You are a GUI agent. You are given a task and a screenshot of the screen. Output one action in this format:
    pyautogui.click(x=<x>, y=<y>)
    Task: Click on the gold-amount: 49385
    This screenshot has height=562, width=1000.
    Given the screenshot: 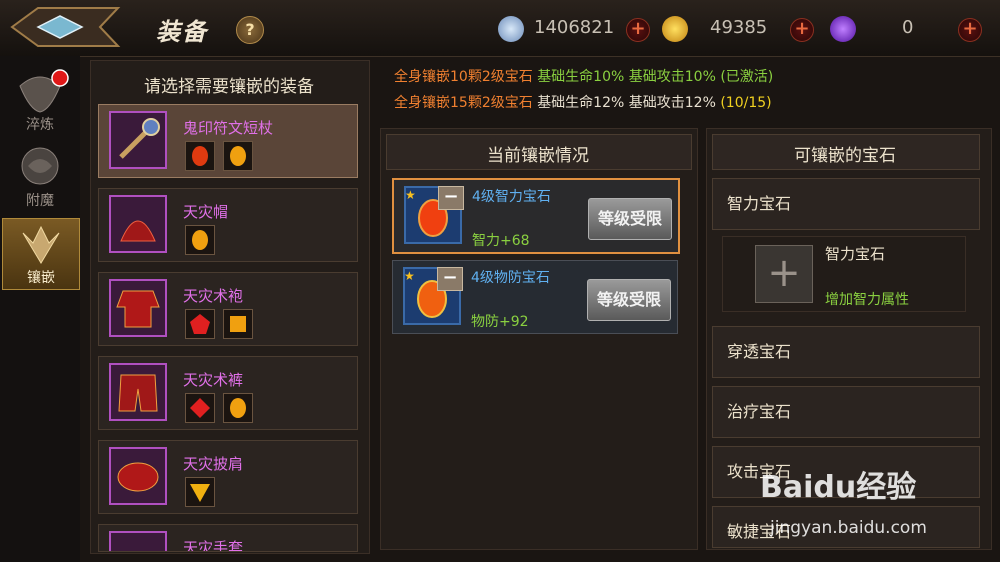 What is the action you would take?
    pyautogui.click(x=739, y=27)
    